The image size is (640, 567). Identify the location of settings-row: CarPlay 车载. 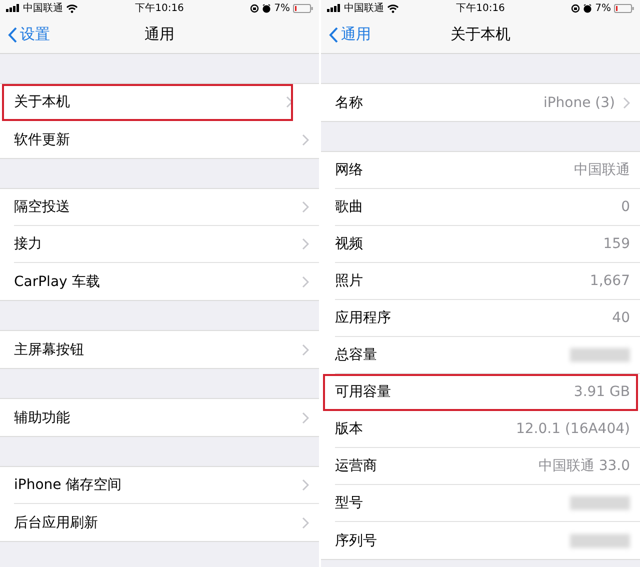
(166, 281).